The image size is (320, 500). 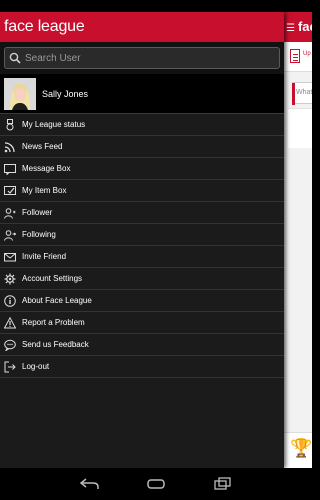 I want to click on profile-row: Sally Jones, so click(x=142, y=94).